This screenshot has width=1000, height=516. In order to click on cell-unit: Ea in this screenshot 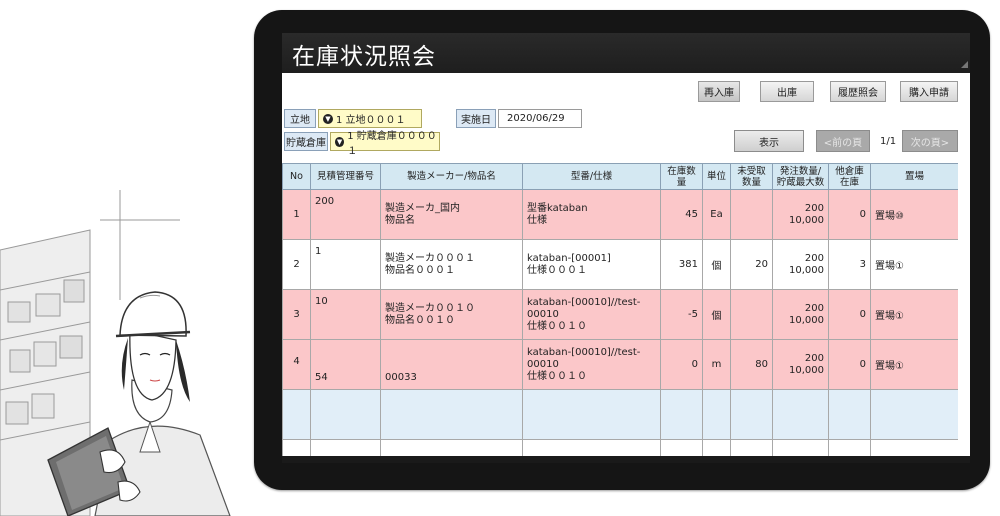, I will do `click(716, 214)`.